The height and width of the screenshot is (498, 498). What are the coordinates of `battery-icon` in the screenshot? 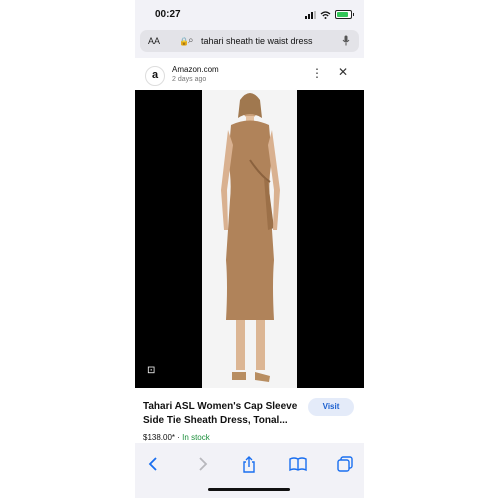 It's located at (344, 14).